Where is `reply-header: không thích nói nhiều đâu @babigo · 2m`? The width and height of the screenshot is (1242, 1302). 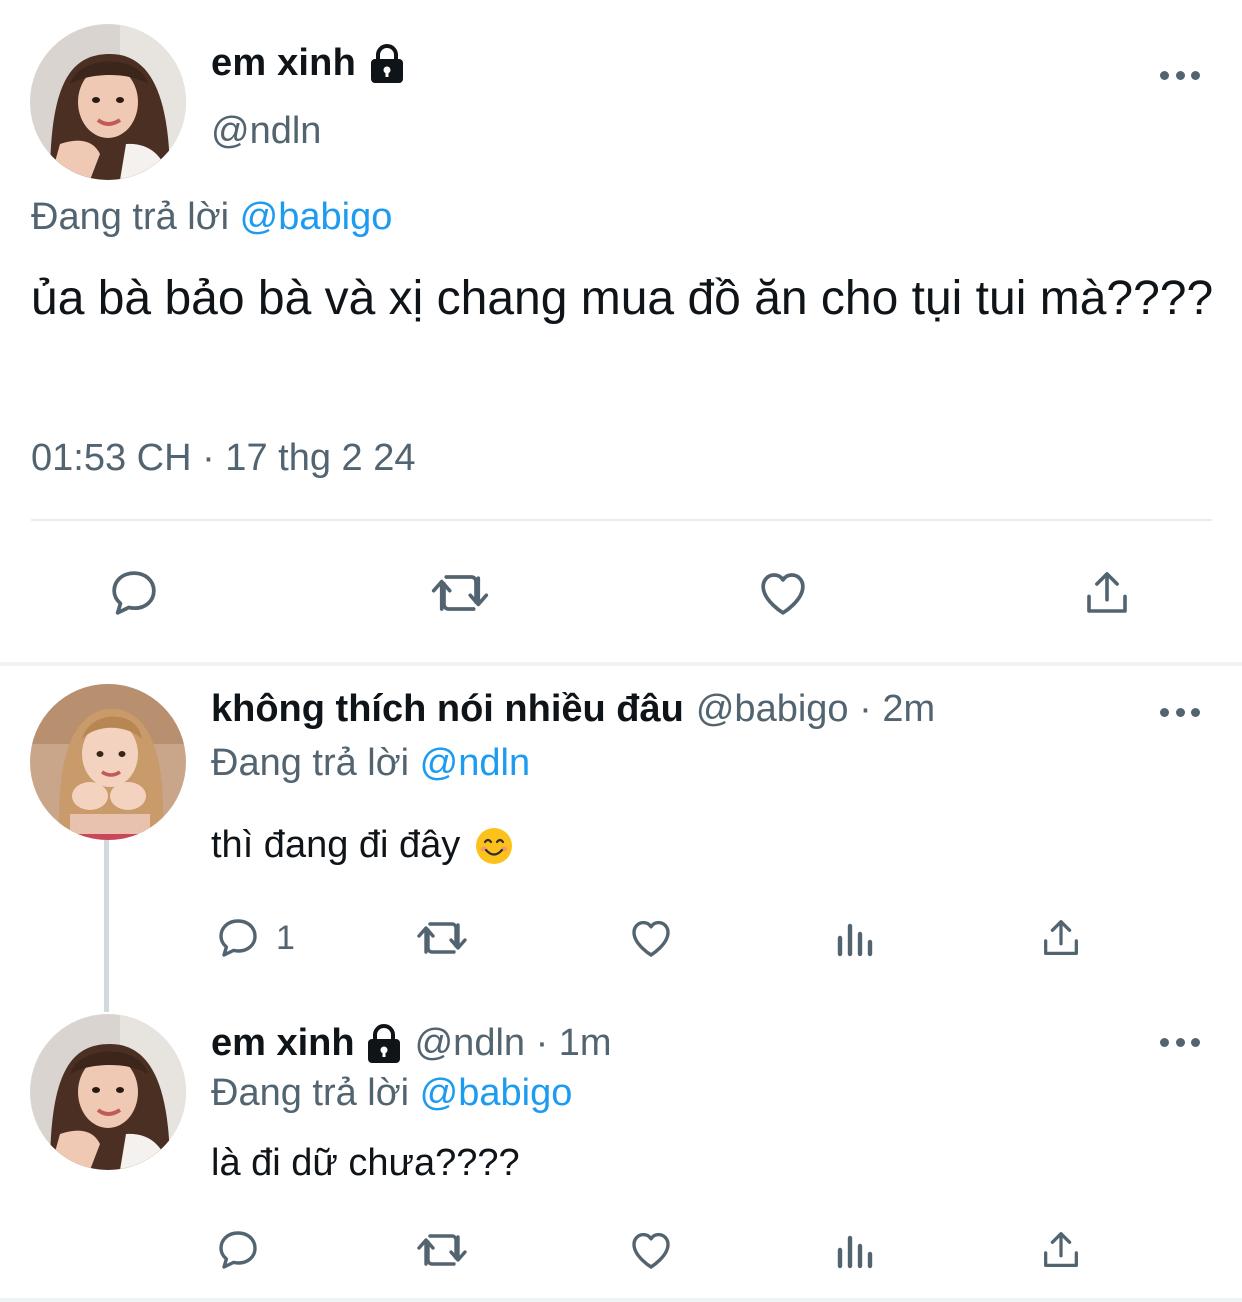
reply-header: không thích nói nhiều đâu @babigo · 2m is located at coordinates (573, 709).